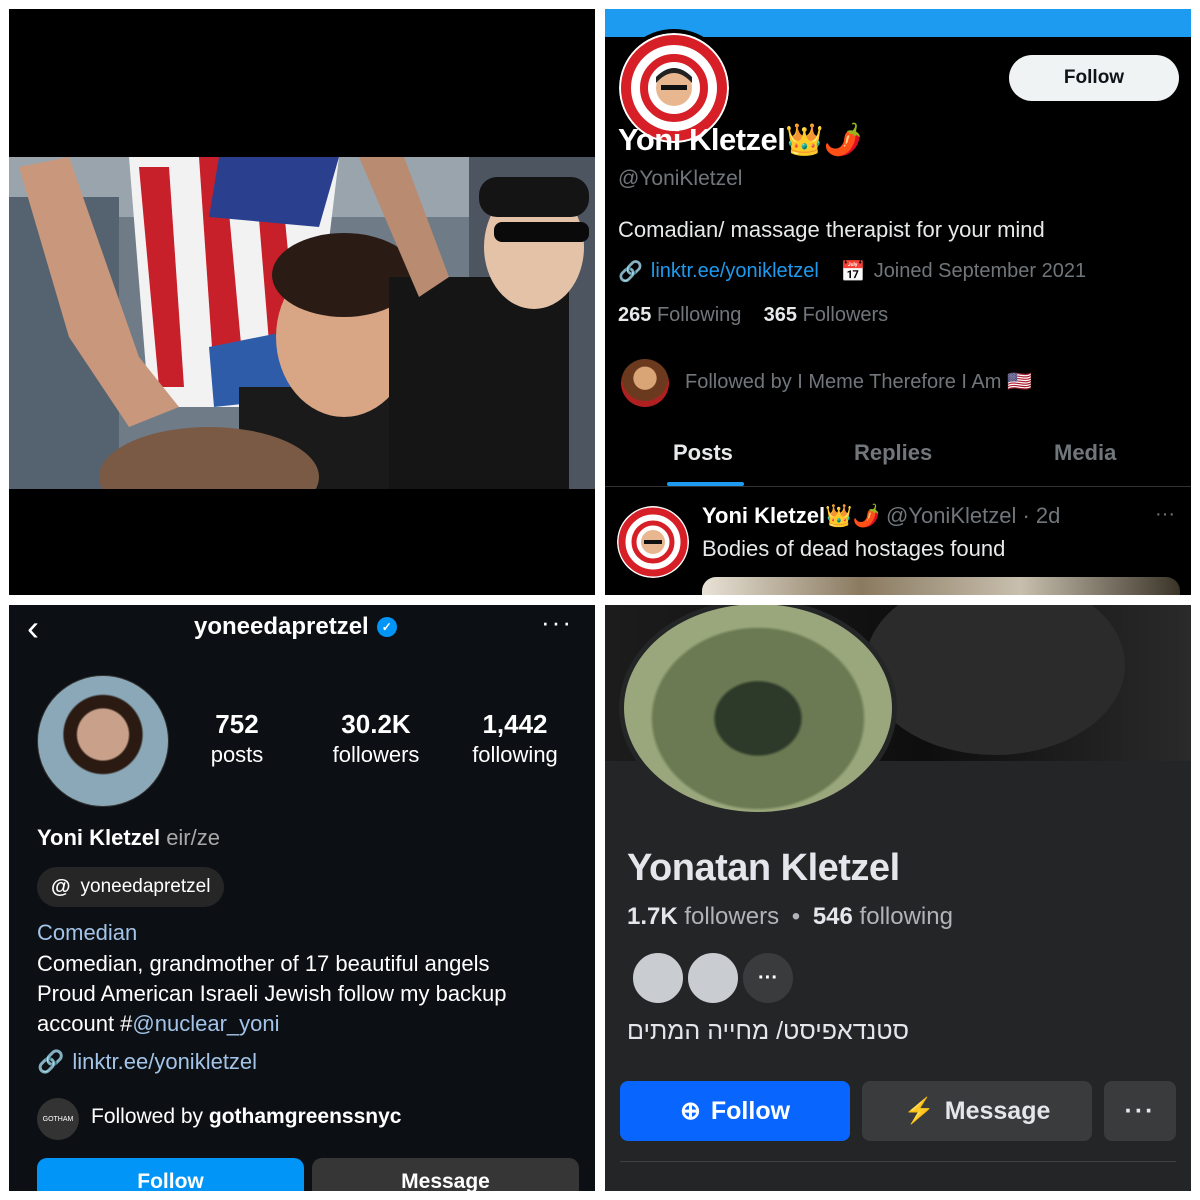 The image size is (1200, 1200). What do you see at coordinates (237, 754) in the screenshot?
I see `posts-label: posts` at bounding box center [237, 754].